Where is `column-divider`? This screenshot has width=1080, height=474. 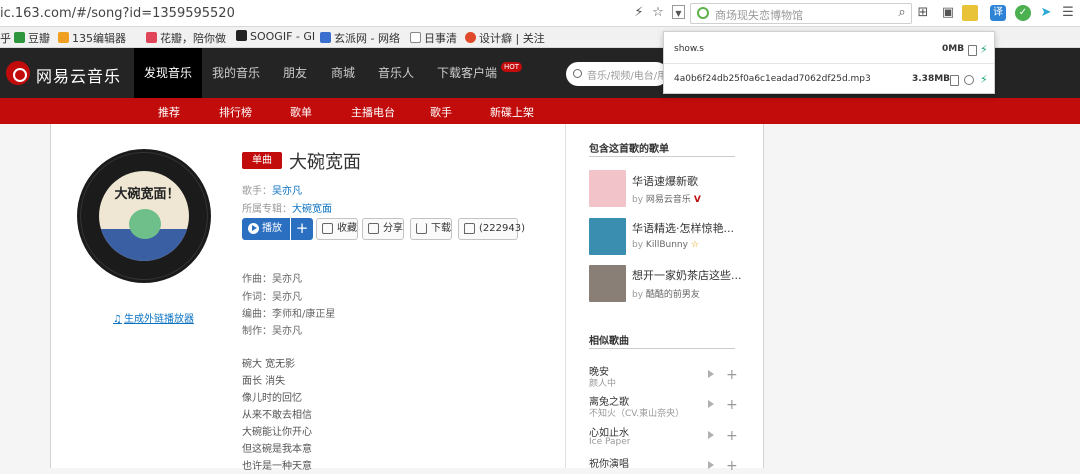
column-divider is located at coordinates (565, 296).